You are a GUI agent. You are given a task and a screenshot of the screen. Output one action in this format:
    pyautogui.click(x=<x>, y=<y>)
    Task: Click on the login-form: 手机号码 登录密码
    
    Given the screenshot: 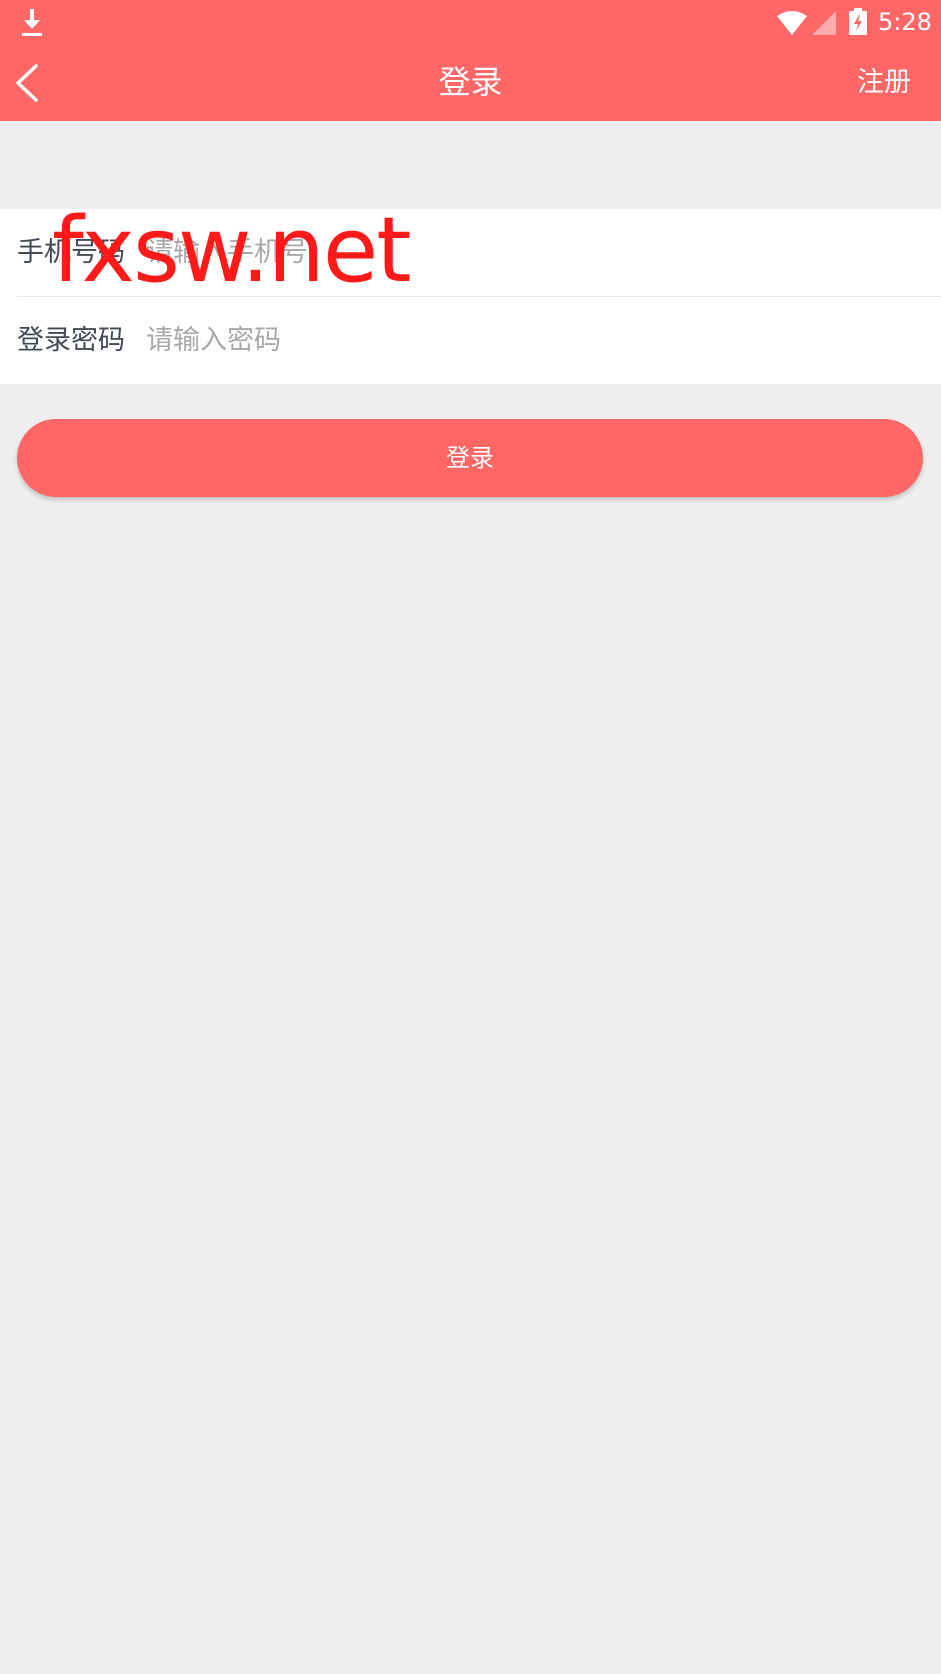 What is the action you would take?
    pyautogui.click(x=470, y=296)
    